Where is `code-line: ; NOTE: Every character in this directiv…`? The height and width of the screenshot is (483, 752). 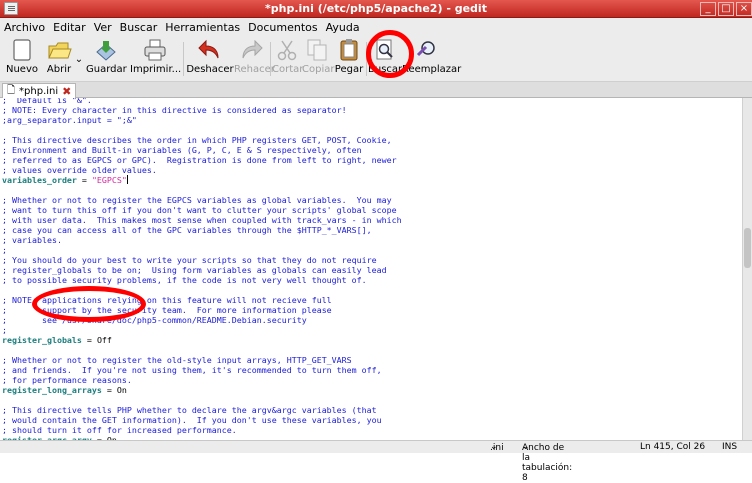 code-line: ; NOTE: Every character in this directiv… is located at coordinates (174, 110).